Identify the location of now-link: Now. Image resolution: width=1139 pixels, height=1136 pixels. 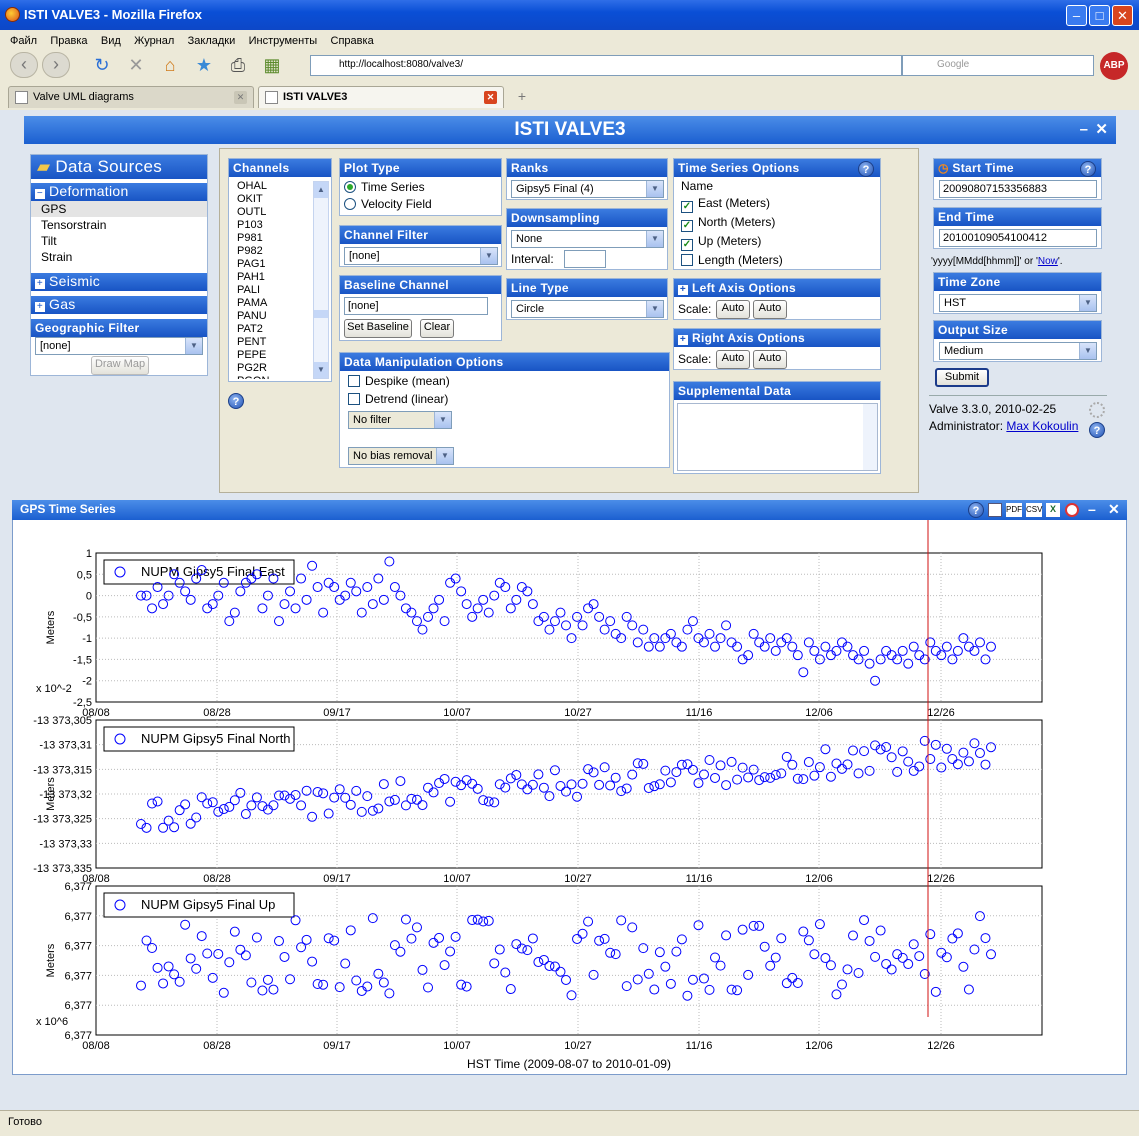
(1048, 261).